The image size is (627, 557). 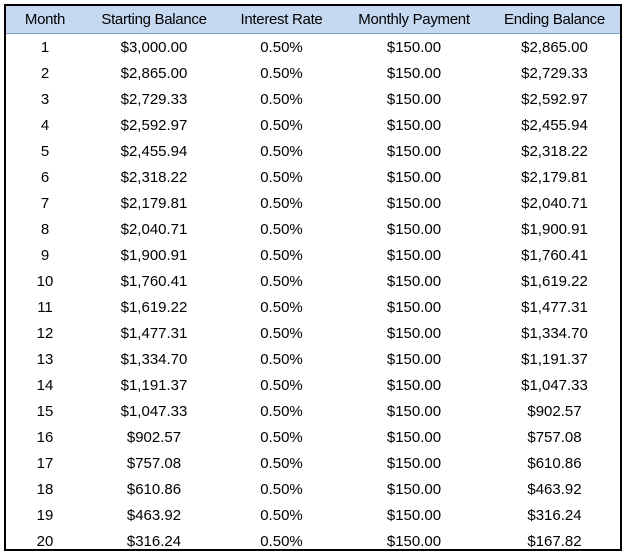 I want to click on cell-month: 20, so click(x=45, y=541).